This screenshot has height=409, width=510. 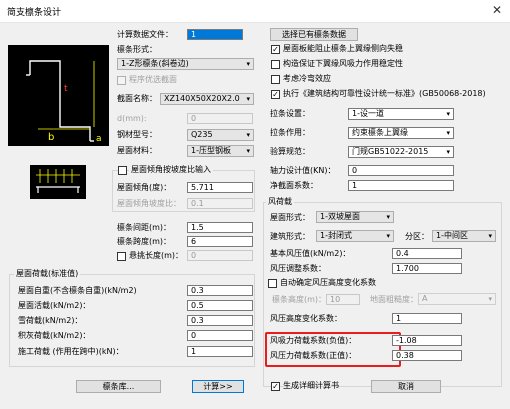 I want to click on building-form-label: 建筑形式：, so click(x=290, y=236).